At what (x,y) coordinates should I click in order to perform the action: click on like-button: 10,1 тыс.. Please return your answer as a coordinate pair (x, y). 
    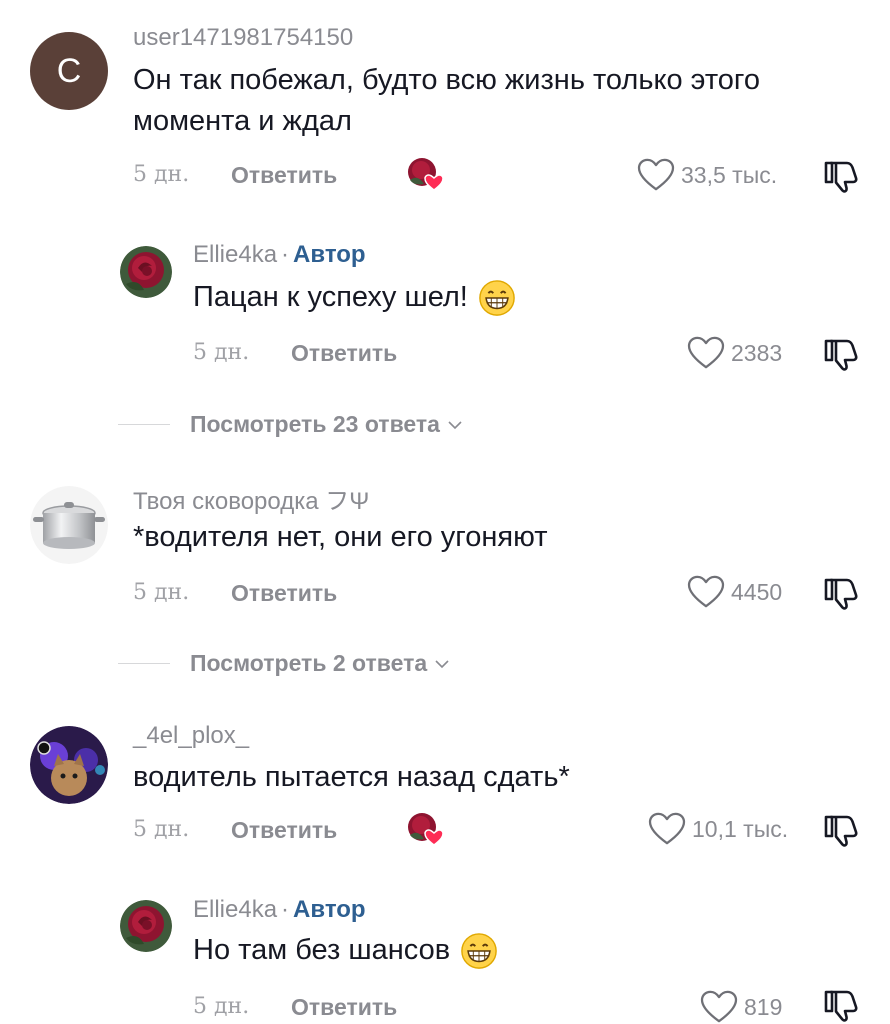
    Looking at the image, I should click on (718, 829).